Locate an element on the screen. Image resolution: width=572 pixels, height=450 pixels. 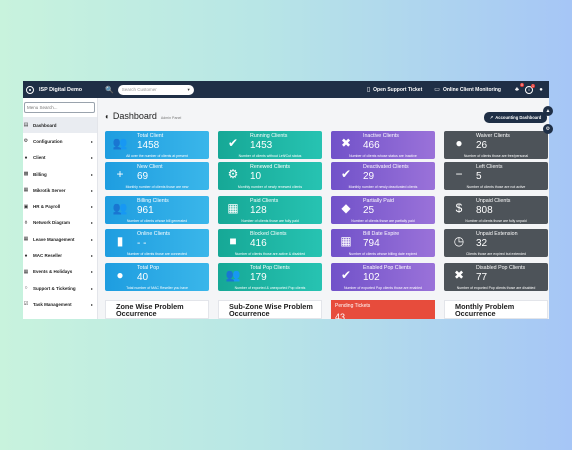
sidebar-item-events-holidays: ▦ Events & Holidays ▸ is located at coordinates (60, 272).